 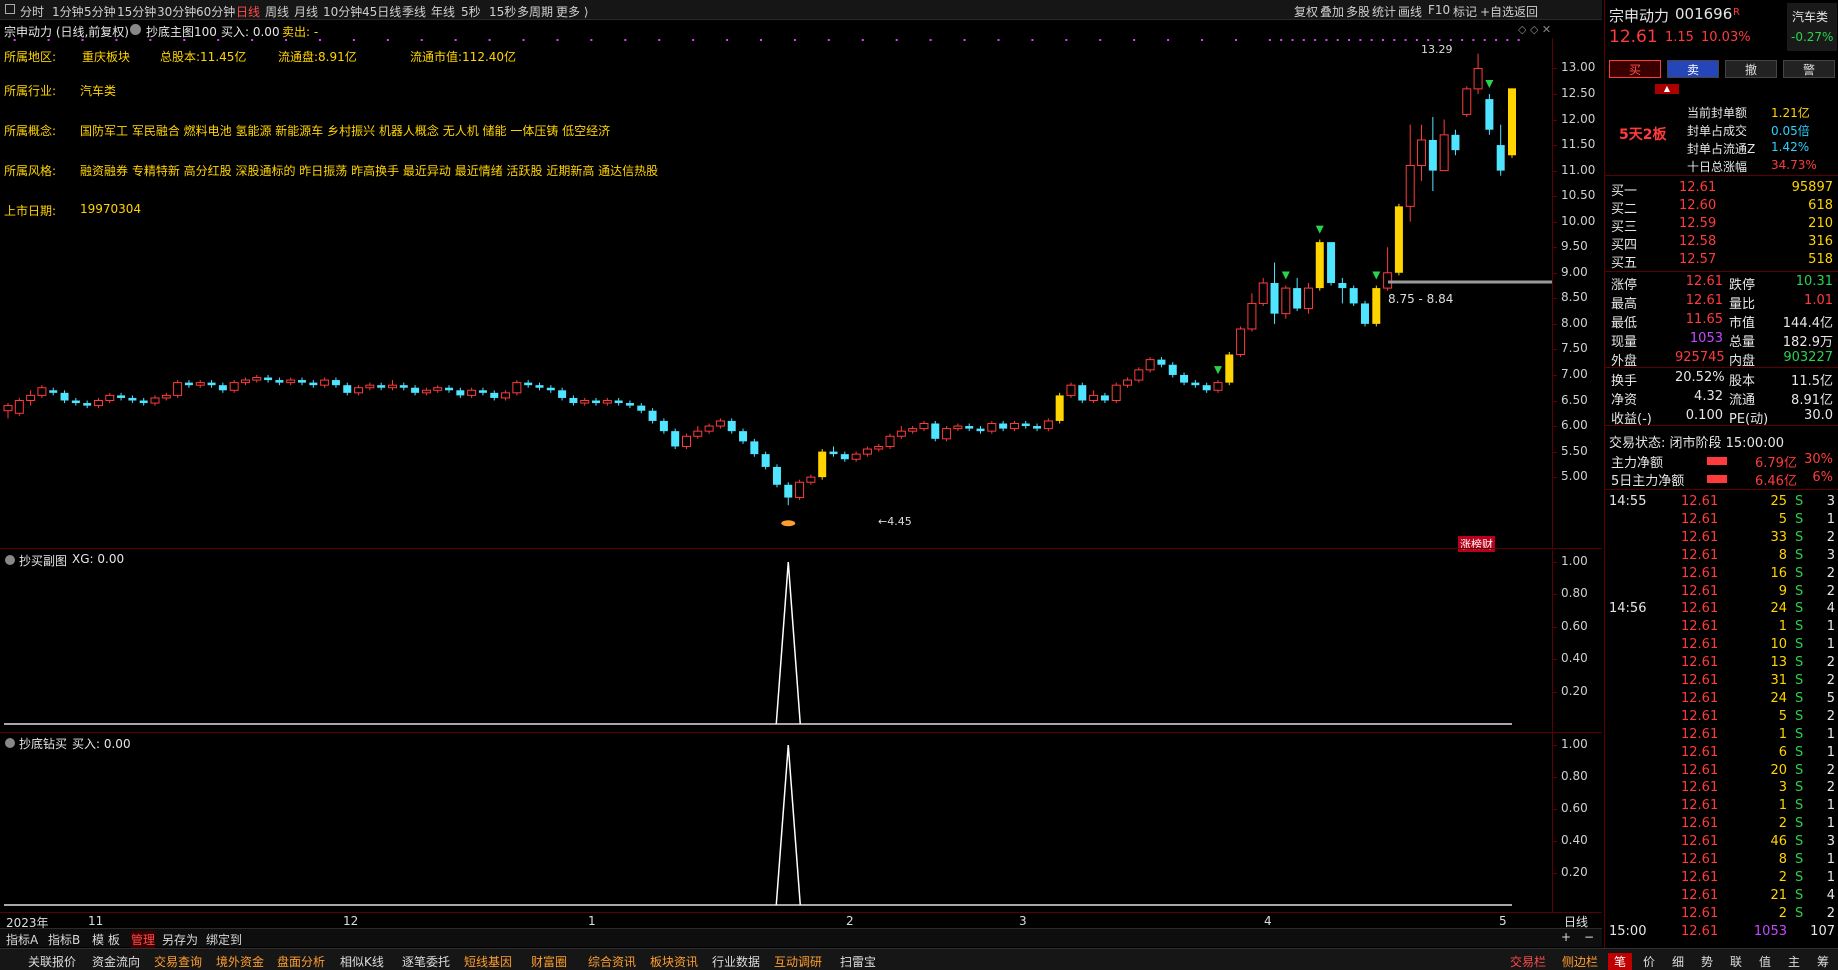 What do you see at coordinates (22, 939) in the screenshot?
I see `indicator-tab-0: 指标A` at bounding box center [22, 939].